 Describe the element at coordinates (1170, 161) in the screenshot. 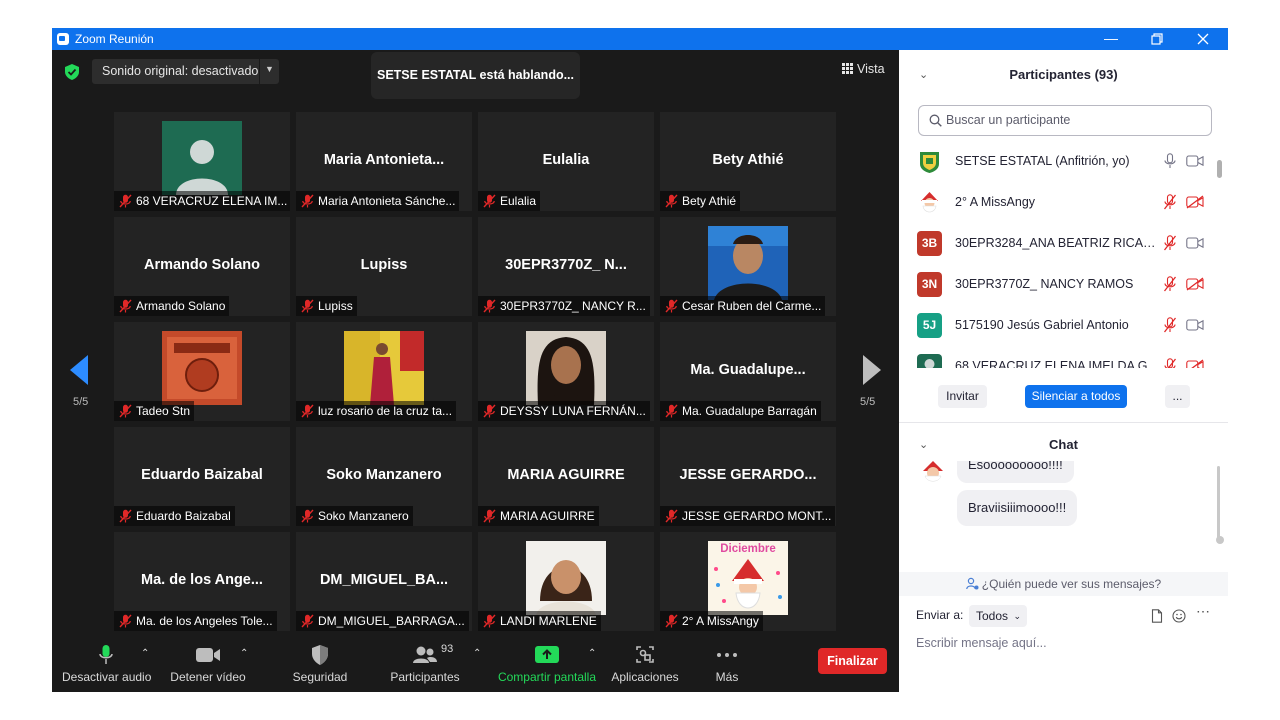

I see `microphone-icon` at that location.